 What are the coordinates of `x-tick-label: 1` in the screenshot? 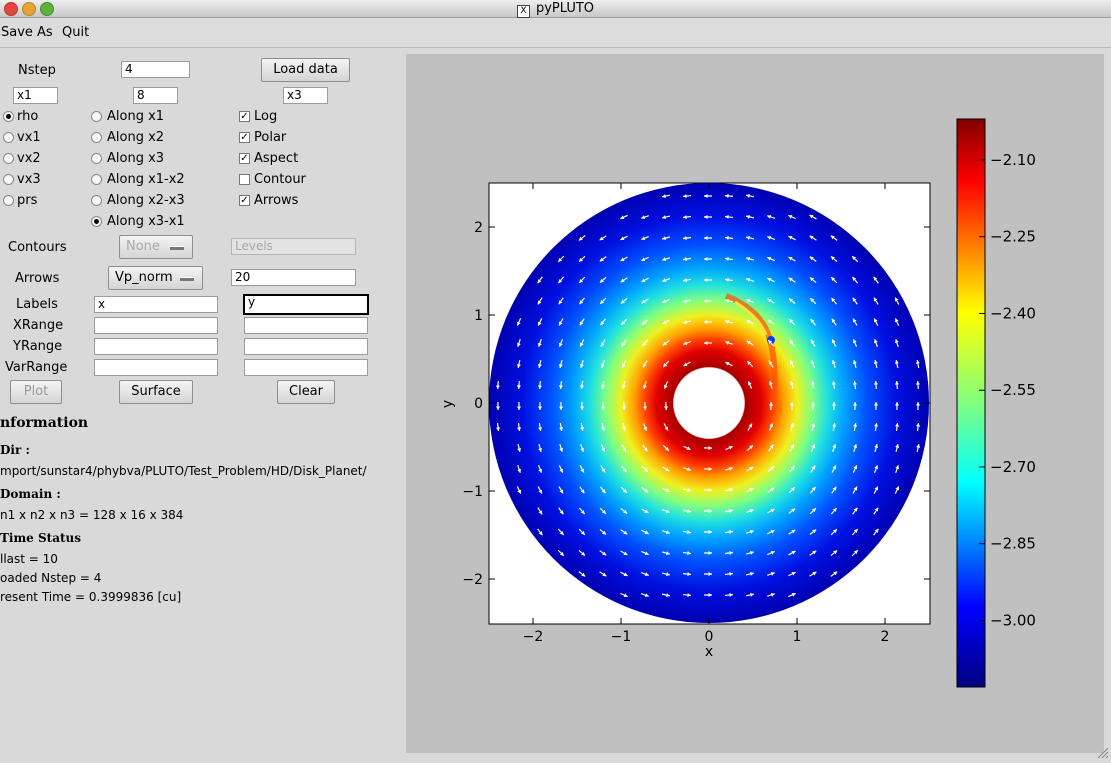 It's located at (797, 637).